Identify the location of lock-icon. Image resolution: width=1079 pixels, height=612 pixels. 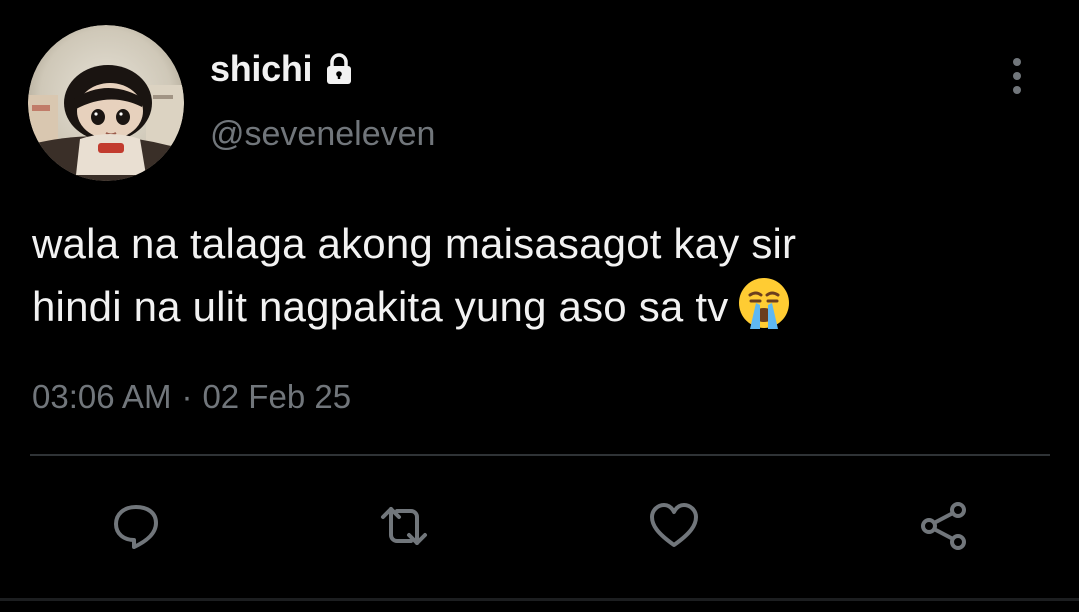
(339, 69).